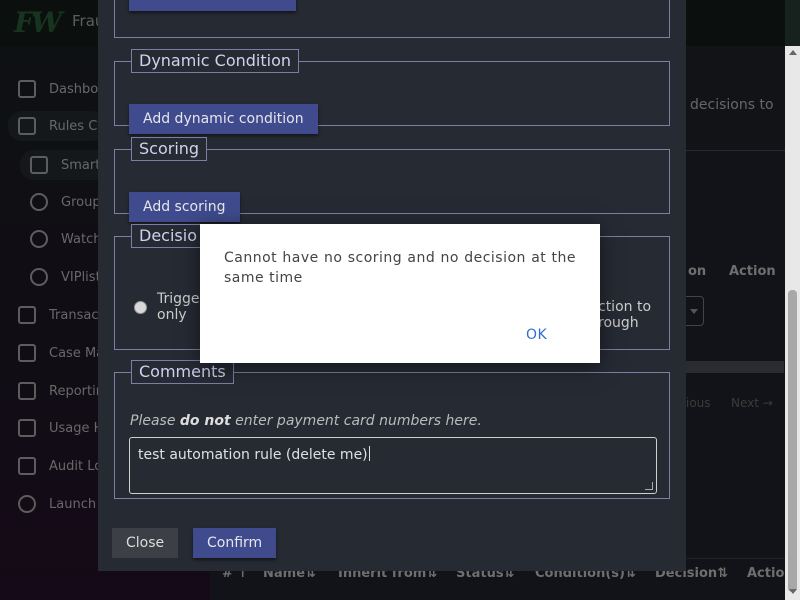 Image resolution: width=800 pixels, height=600 pixels. I want to click on comments-warning-prefix: Please, so click(155, 421).